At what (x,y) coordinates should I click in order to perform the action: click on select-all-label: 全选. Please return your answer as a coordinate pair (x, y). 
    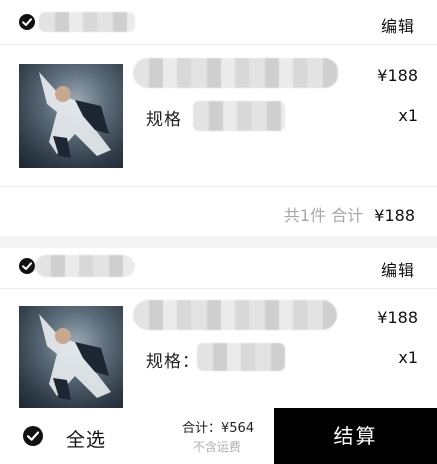
    Looking at the image, I should click on (86, 438).